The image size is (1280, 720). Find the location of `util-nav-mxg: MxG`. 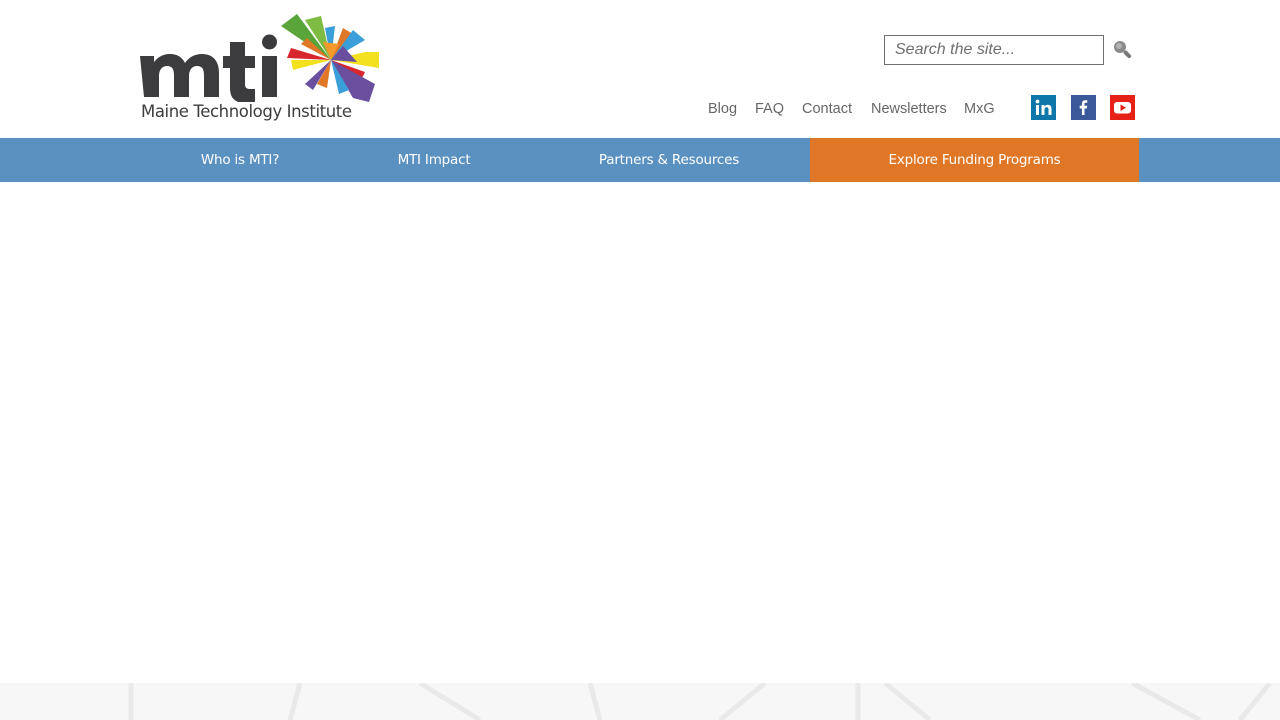

util-nav-mxg: MxG is located at coordinates (979, 109).